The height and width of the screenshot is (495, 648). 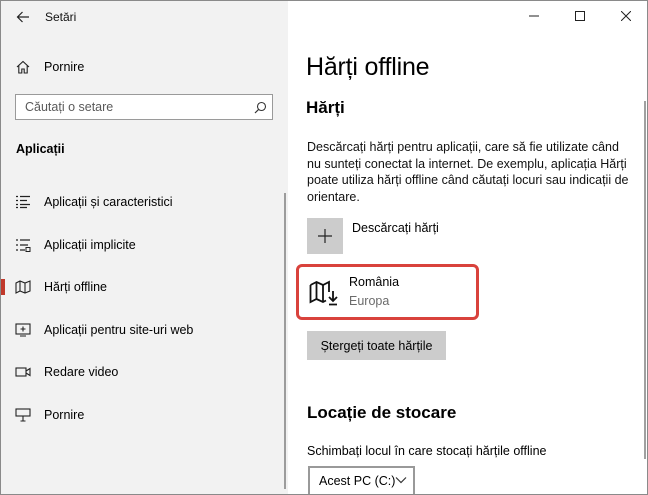 I want to click on sidebar-item-label: Aplicații implicite, so click(x=90, y=245).